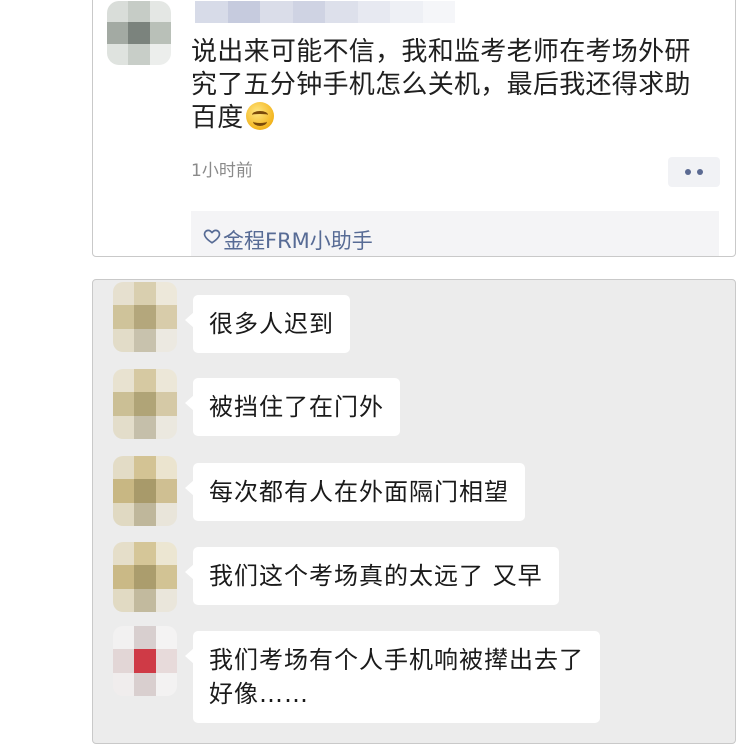 Image resolution: width=750 pixels, height=744 pixels. Describe the element at coordinates (376, 576) in the screenshot. I see `message-text: 我们这个考场真的太远了 又早` at that location.